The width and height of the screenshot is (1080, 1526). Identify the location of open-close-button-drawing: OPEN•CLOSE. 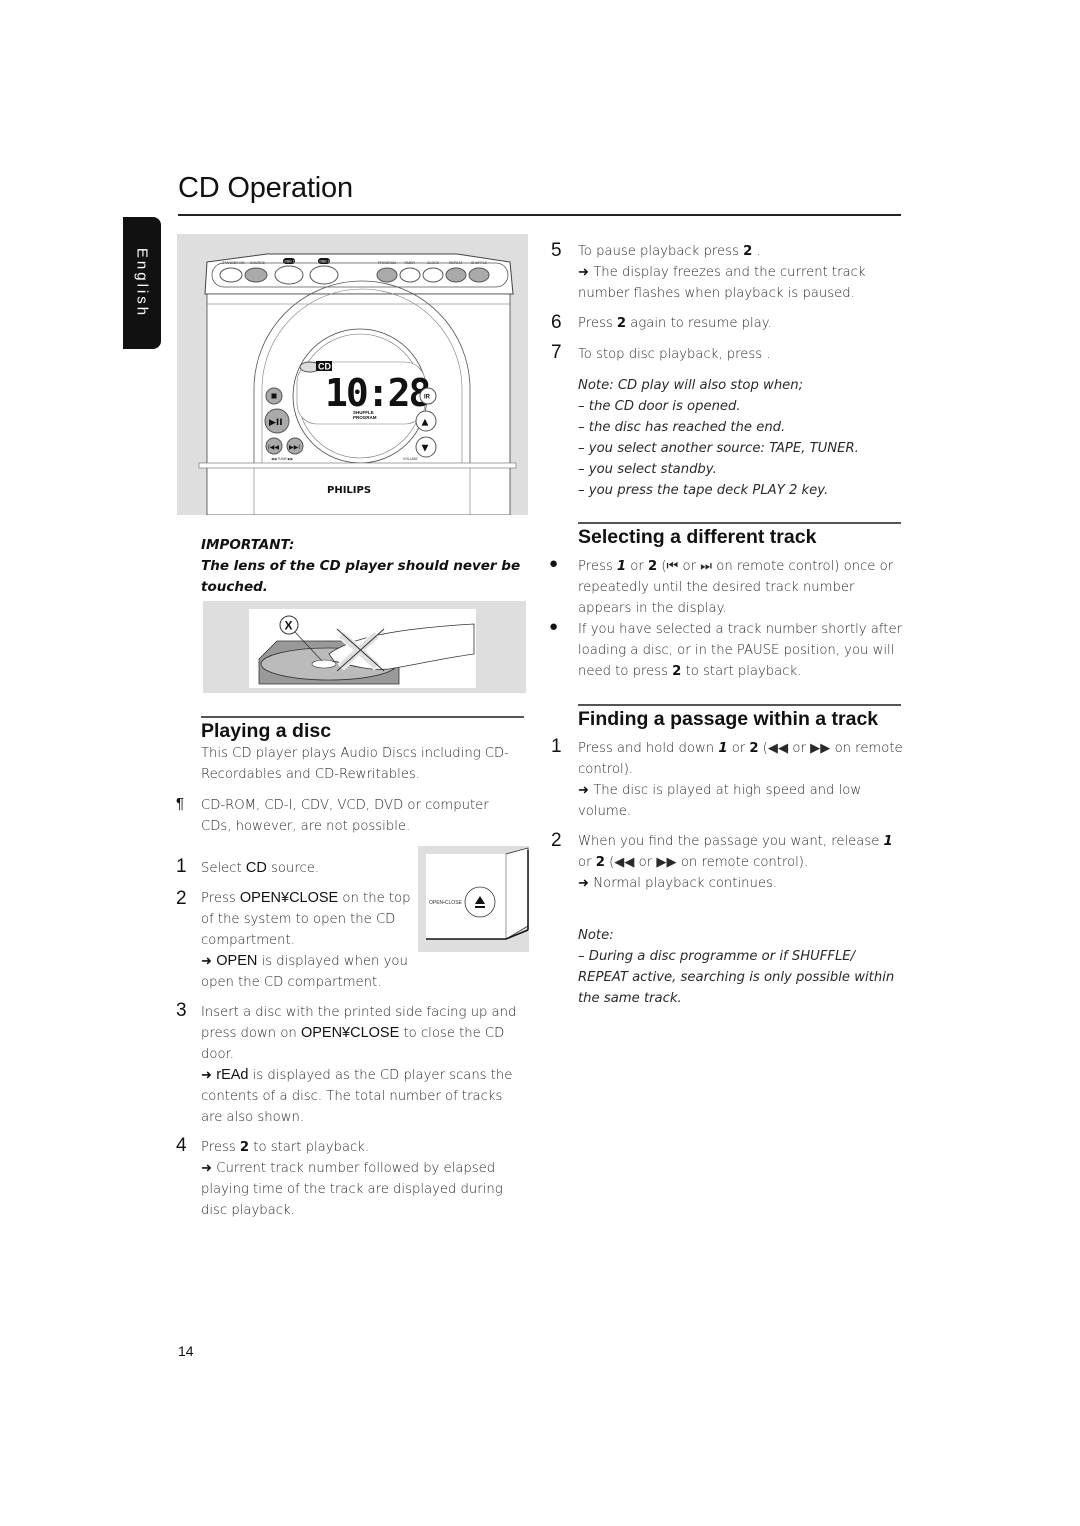
(477, 893).